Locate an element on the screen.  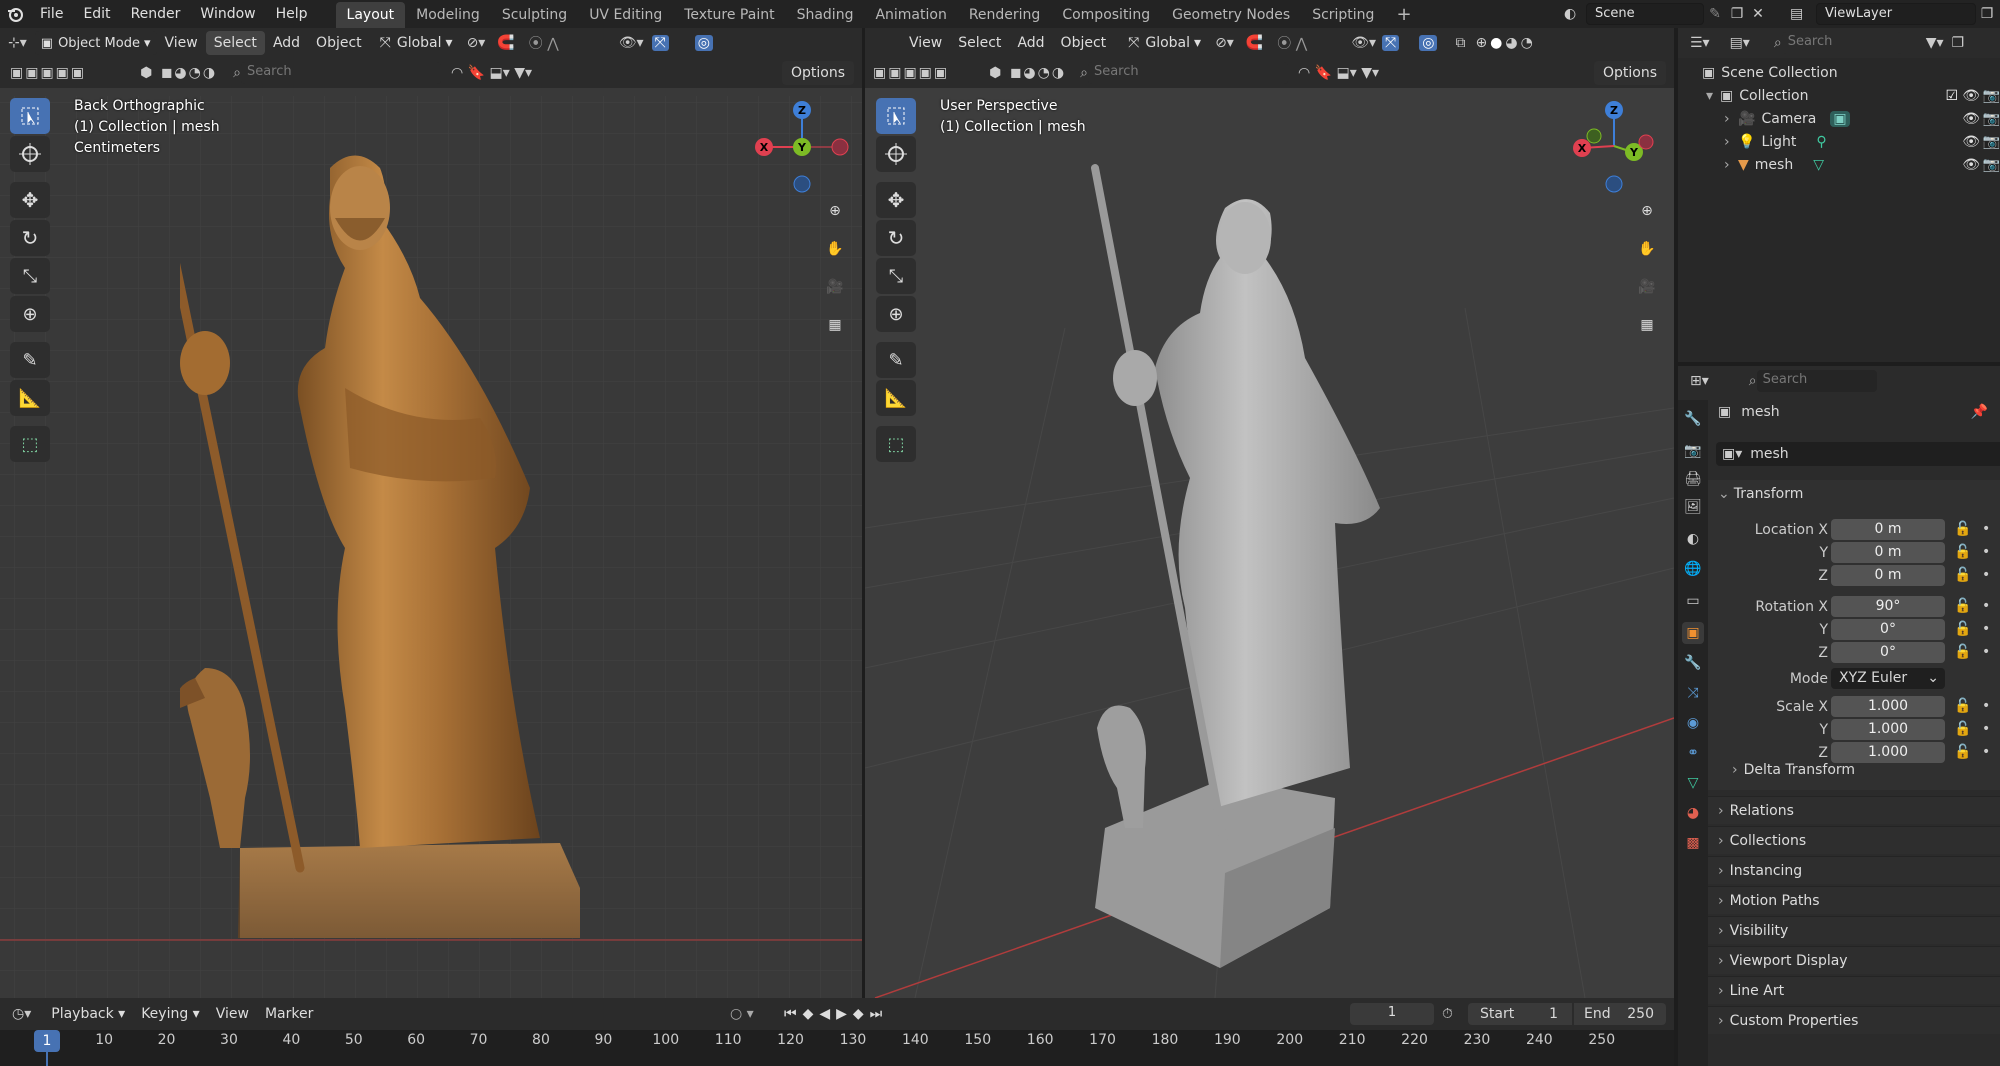
location-y-field: 0 m is located at coordinates (1888, 552).